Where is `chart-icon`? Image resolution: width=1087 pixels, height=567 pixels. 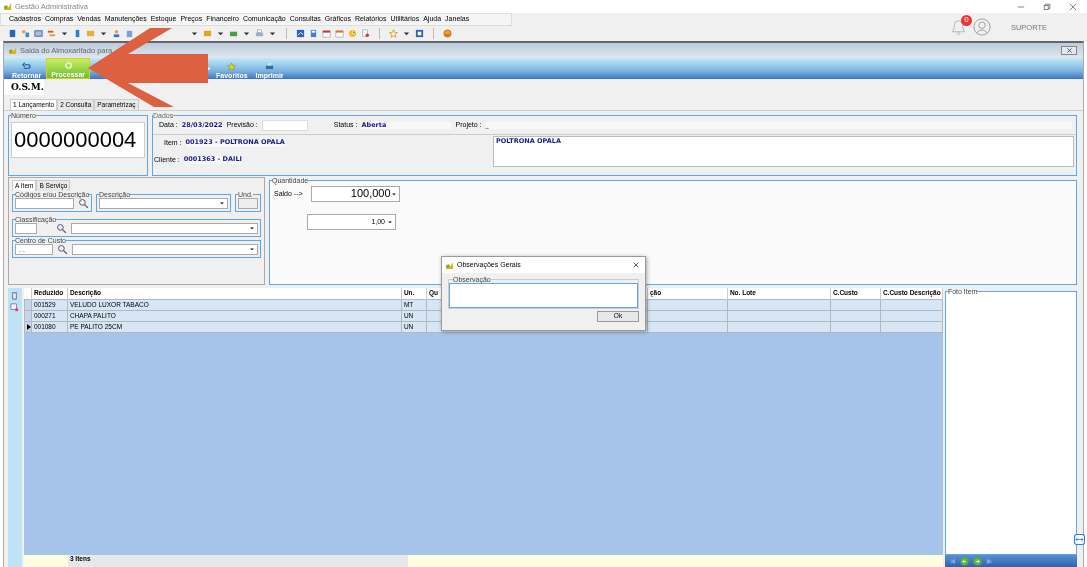
chart-icon is located at coordinates (300, 33).